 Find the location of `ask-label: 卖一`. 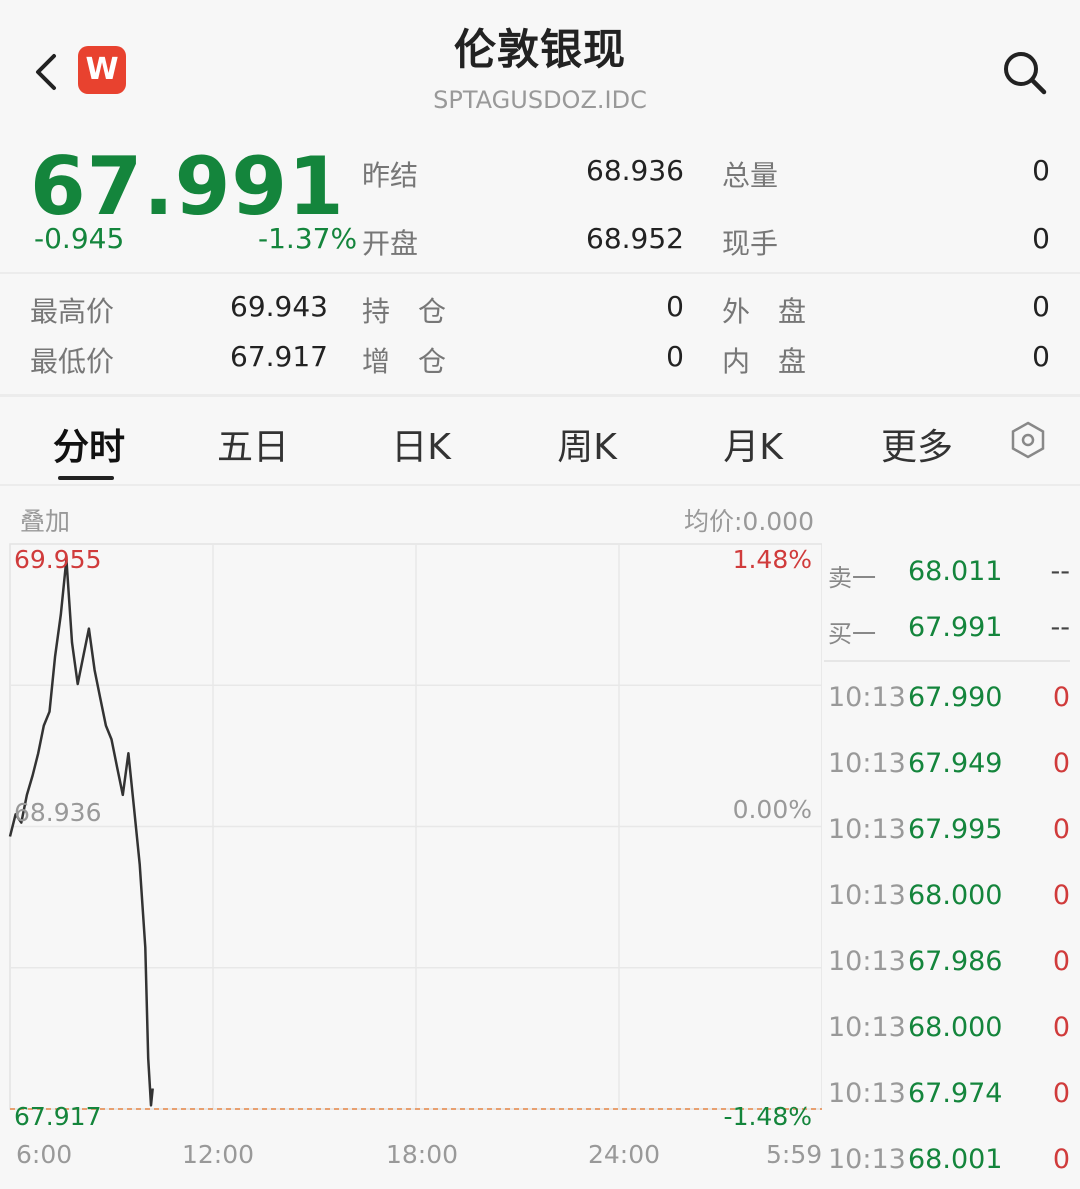

ask-label: 卖一 is located at coordinates (852, 578).